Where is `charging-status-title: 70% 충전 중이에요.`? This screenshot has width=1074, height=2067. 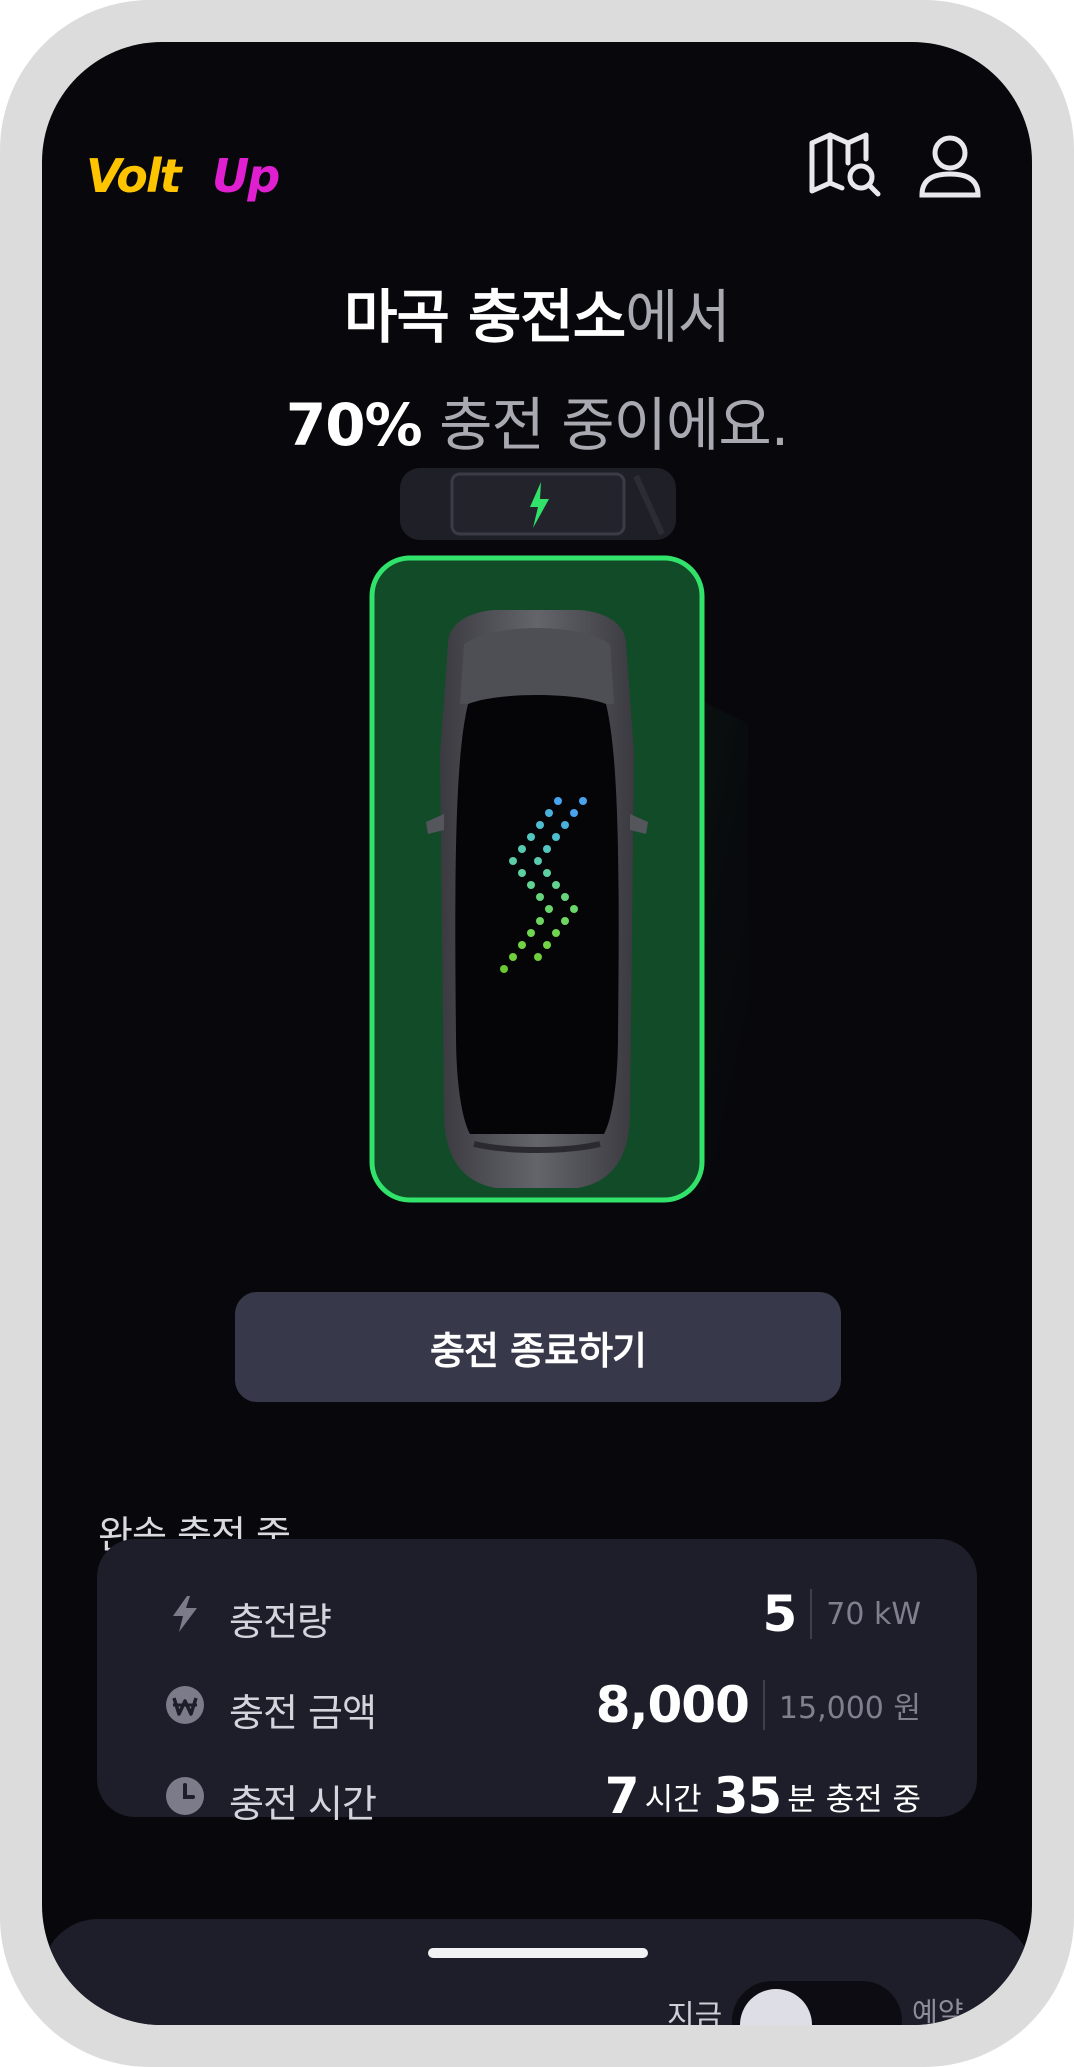 charging-status-title: 70% 충전 중이에요. is located at coordinates (537, 420).